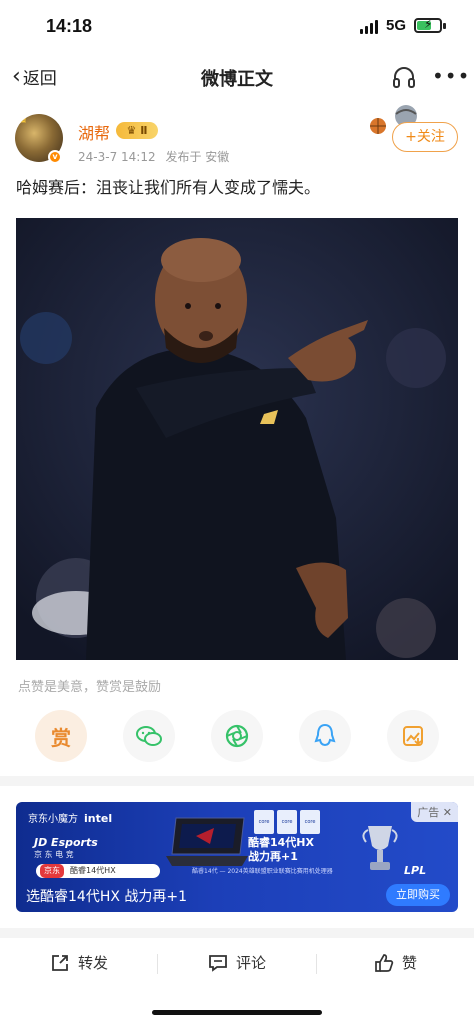 The height and width of the screenshot is (1025, 474). Describe the element at coordinates (418, 895) in the screenshot. I see `buy-now-button: 立即购买` at that location.